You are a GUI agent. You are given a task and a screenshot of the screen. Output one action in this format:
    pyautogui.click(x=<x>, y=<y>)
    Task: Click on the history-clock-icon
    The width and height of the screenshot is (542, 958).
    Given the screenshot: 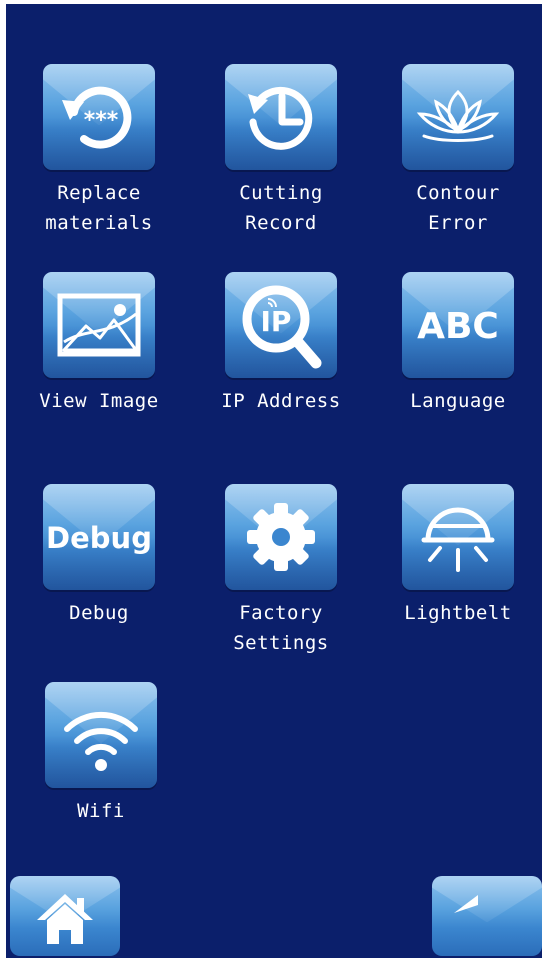 What is the action you would take?
    pyautogui.click(x=280, y=118)
    